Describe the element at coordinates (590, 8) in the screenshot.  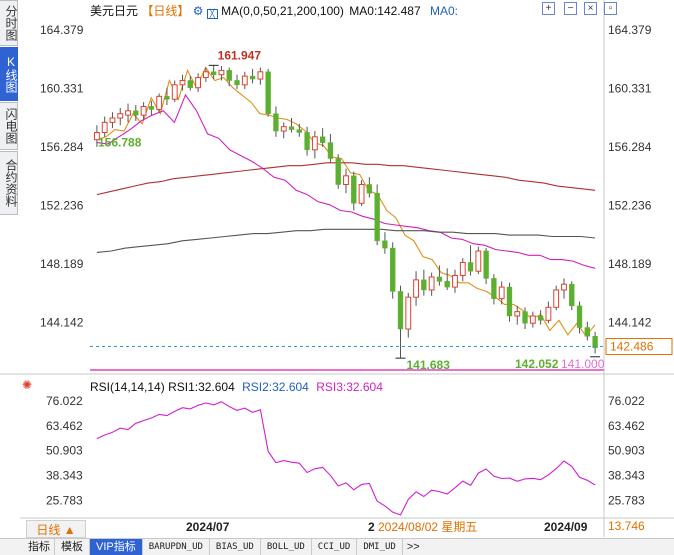
I see `cross-box-icon: ×` at that location.